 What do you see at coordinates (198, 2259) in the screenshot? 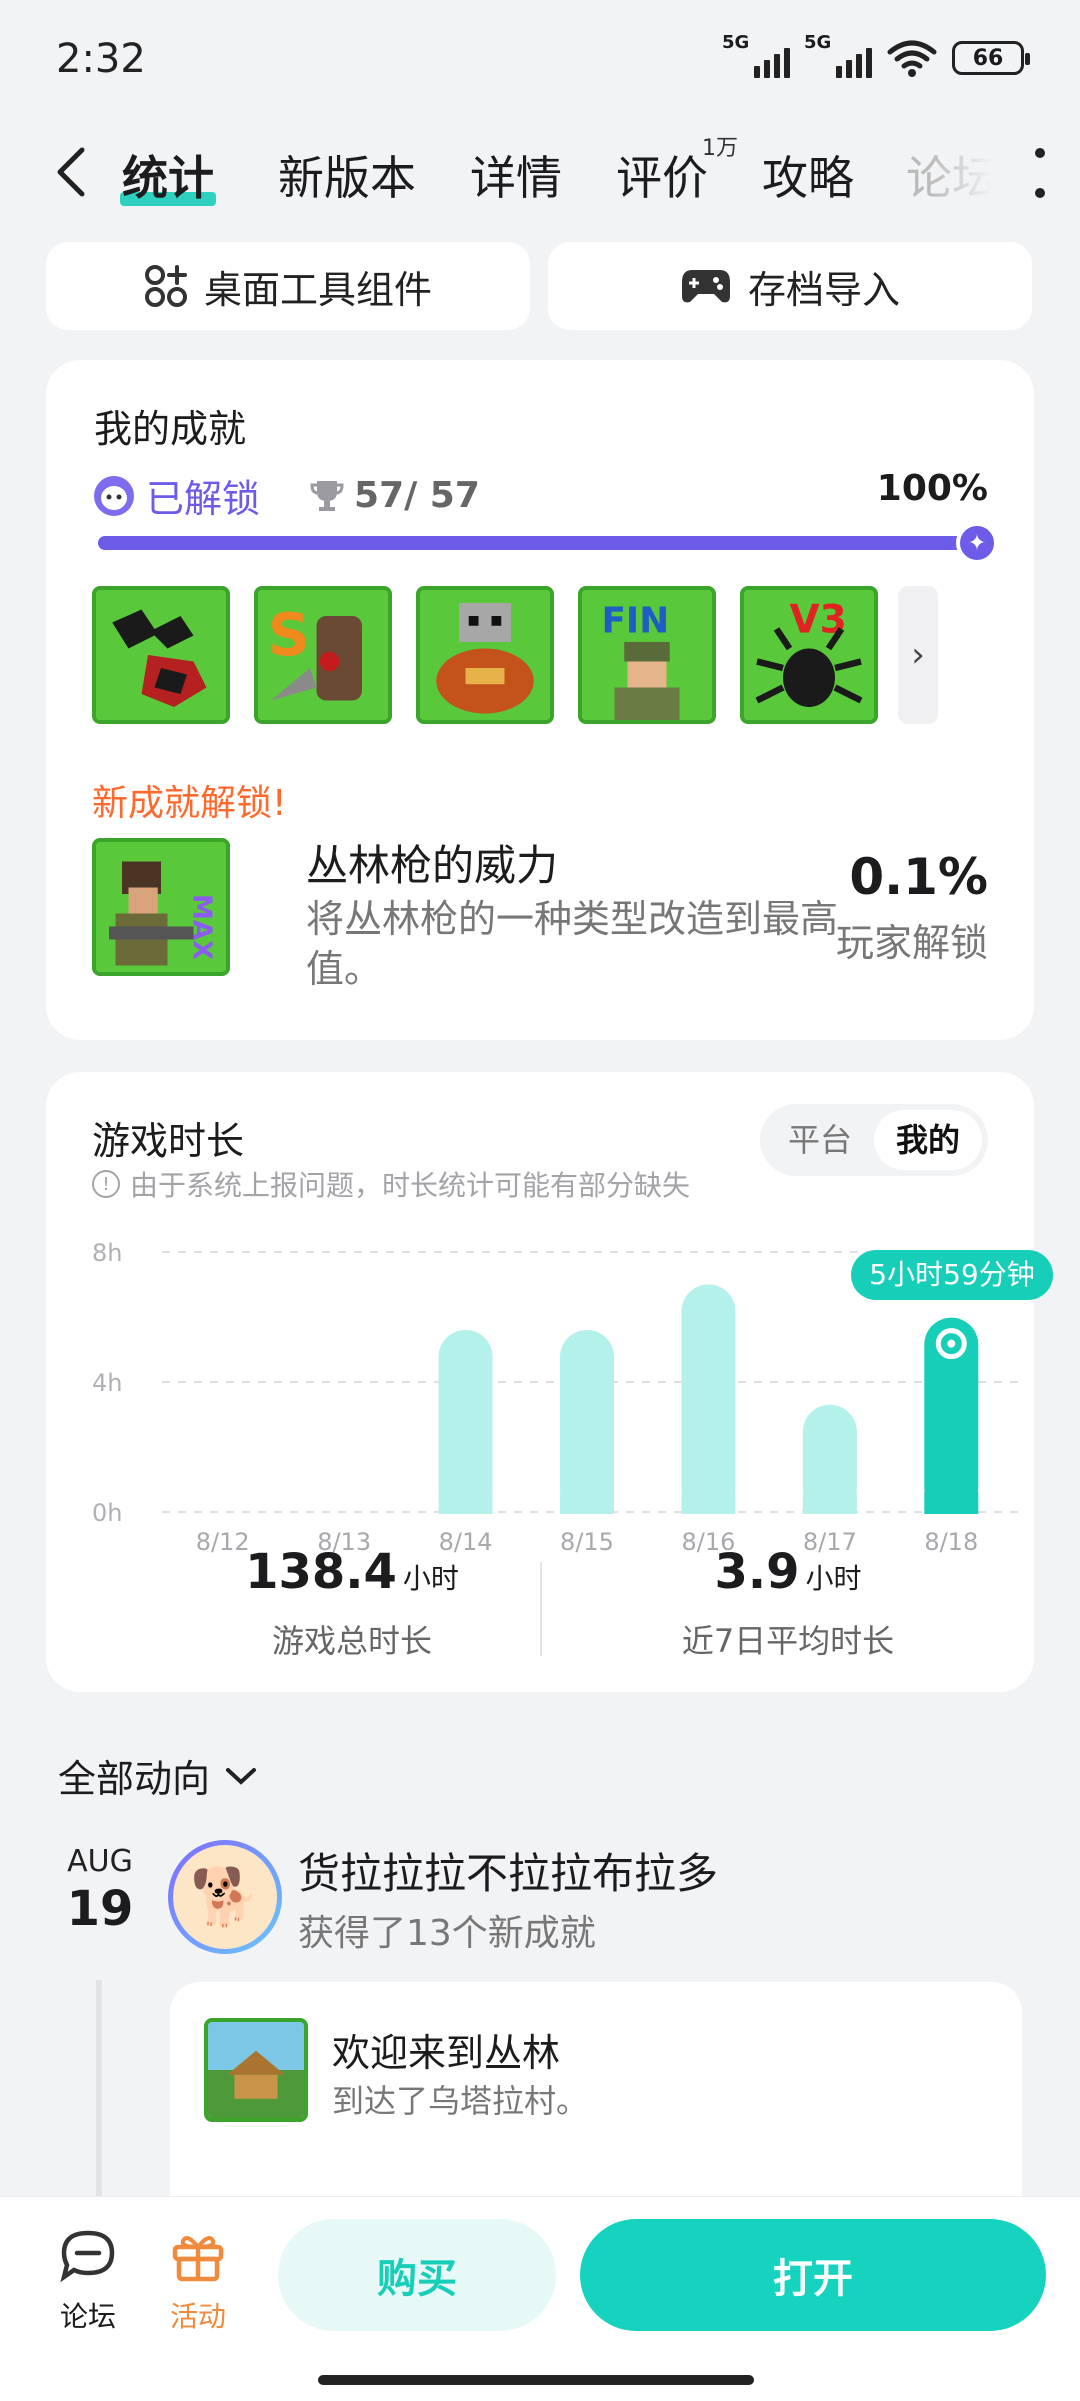
I see `gift-icon` at bounding box center [198, 2259].